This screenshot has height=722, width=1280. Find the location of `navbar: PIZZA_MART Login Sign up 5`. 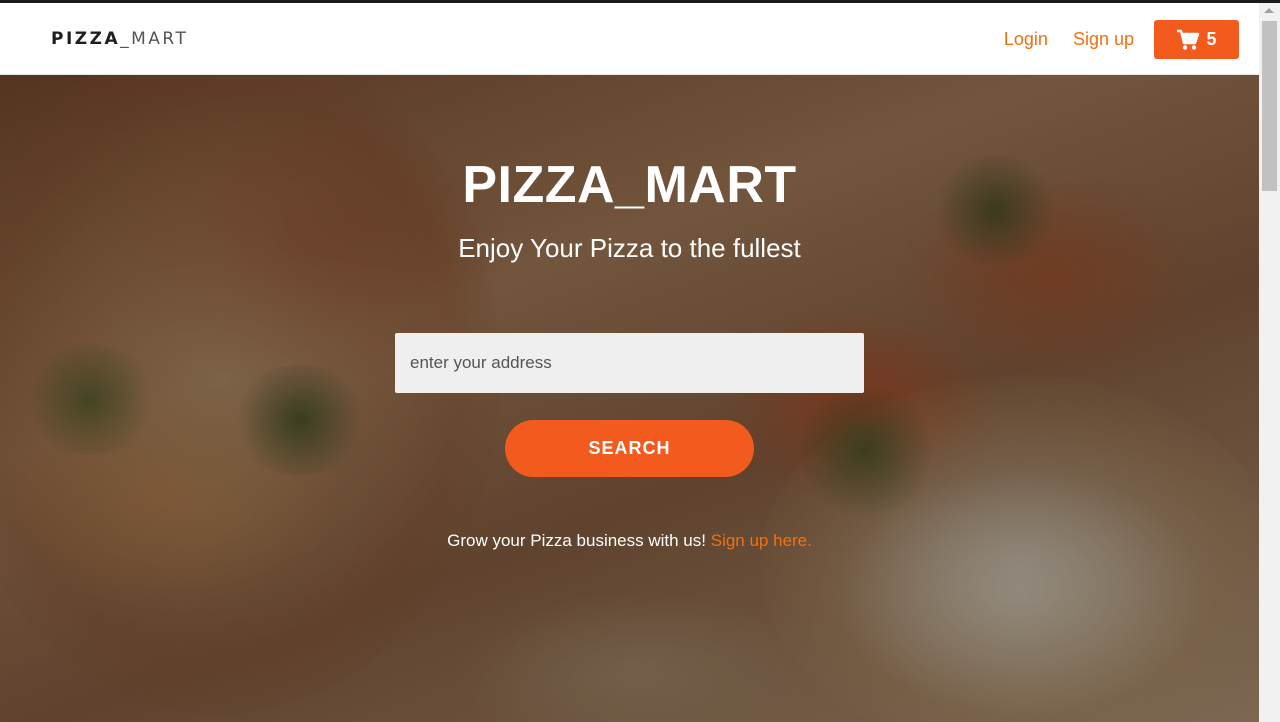

navbar: PIZZA_MART Login Sign up 5 is located at coordinates (629, 39).